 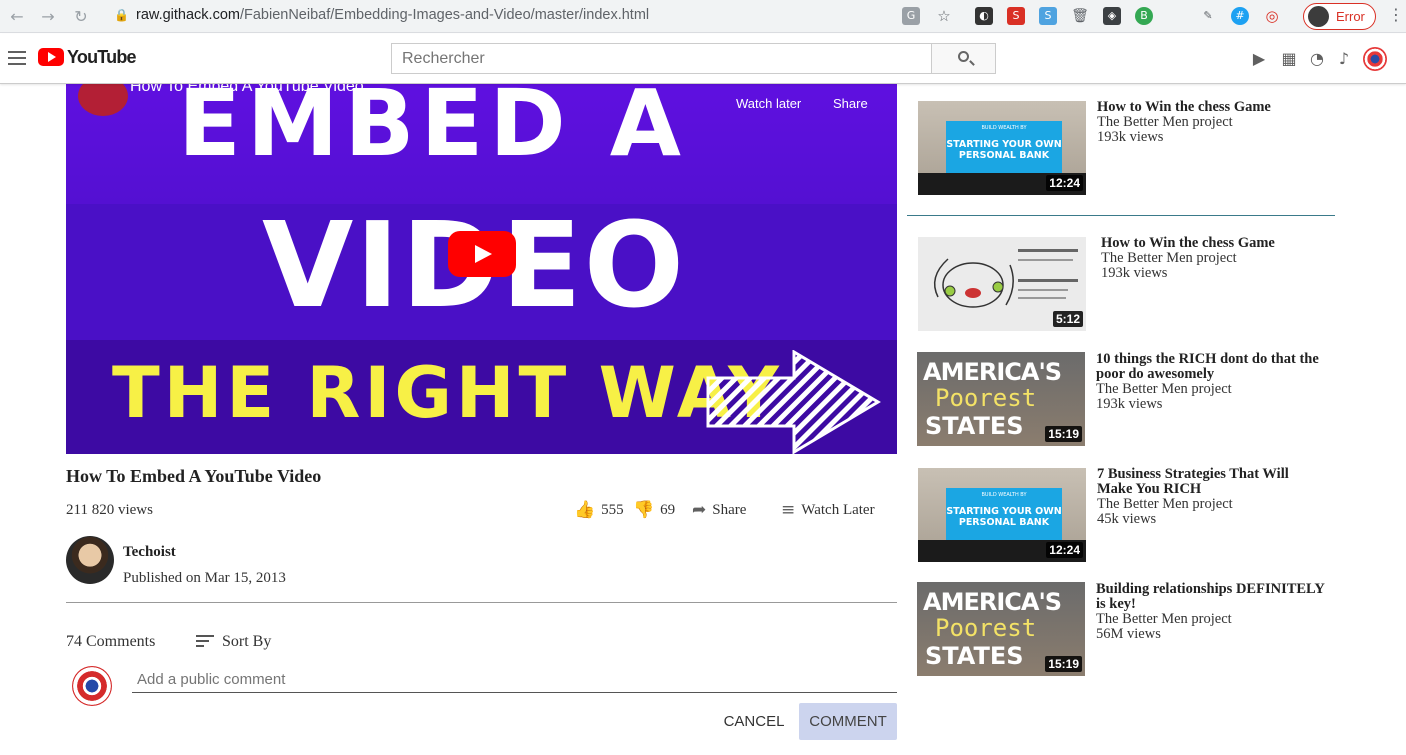 What do you see at coordinates (1259, 59) in the screenshot?
I see `create-video-icon: ▶` at bounding box center [1259, 59].